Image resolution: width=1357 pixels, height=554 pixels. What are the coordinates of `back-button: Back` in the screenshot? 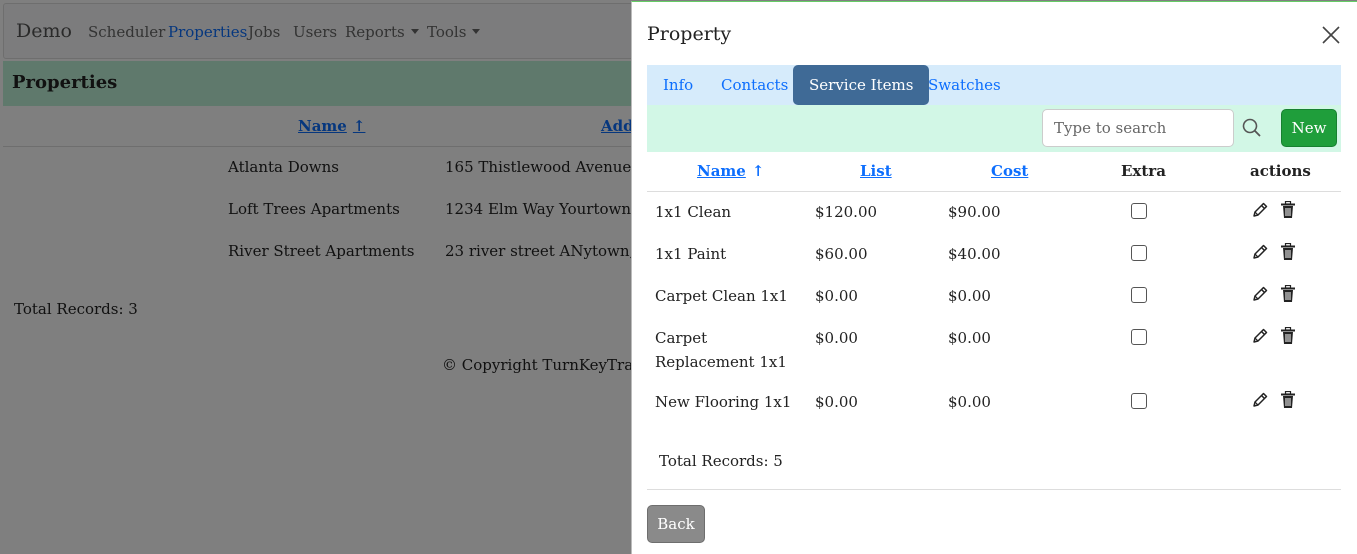 It's located at (676, 524).